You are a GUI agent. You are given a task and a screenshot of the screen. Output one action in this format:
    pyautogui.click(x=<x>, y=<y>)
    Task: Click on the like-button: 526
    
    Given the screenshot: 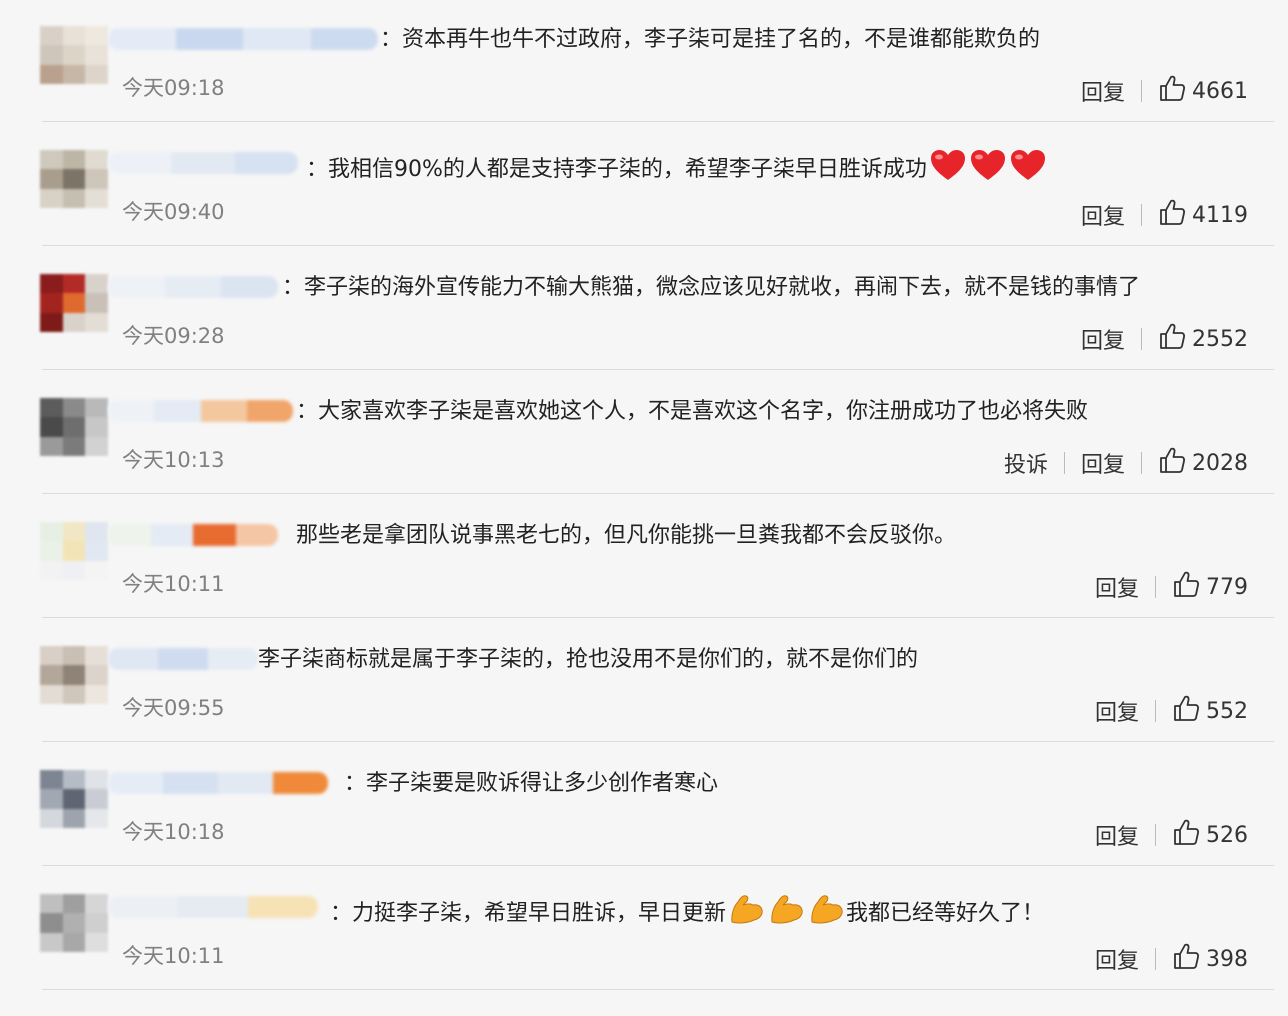 What is the action you would take?
    pyautogui.click(x=1210, y=835)
    